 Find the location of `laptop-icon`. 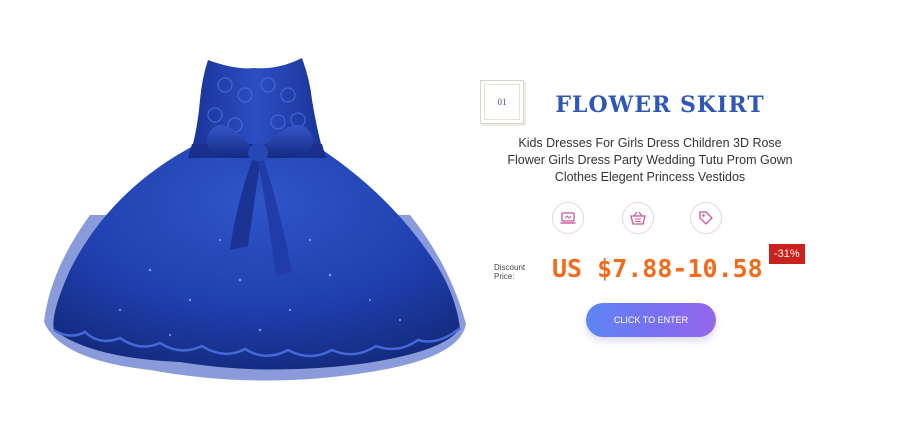

laptop-icon is located at coordinates (568, 218).